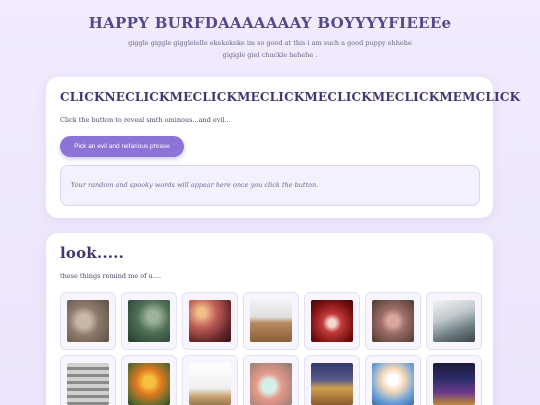  Describe the element at coordinates (149, 384) in the screenshot. I see `flowers-photo` at that location.